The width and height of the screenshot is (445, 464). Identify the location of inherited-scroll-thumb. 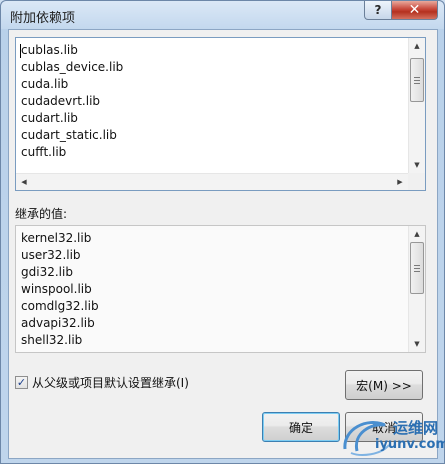
(417, 268).